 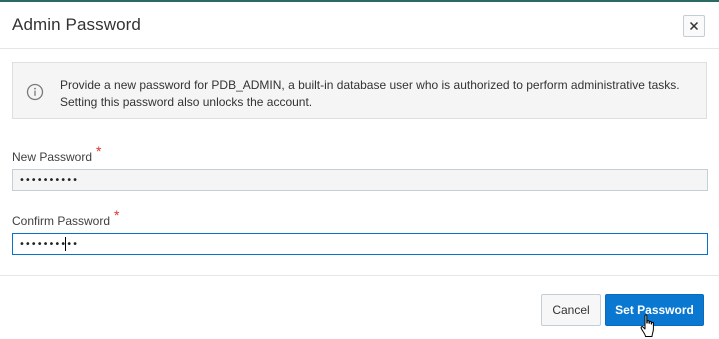 What do you see at coordinates (52, 157) in the screenshot?
I see `new-password-label-text: New Password` at bounding box center [52, 157].